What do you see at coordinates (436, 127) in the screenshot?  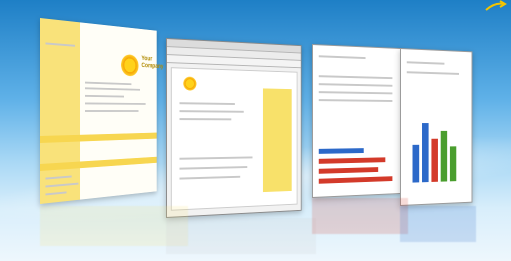 I see `chart-document` at bounding box center [436, 127].